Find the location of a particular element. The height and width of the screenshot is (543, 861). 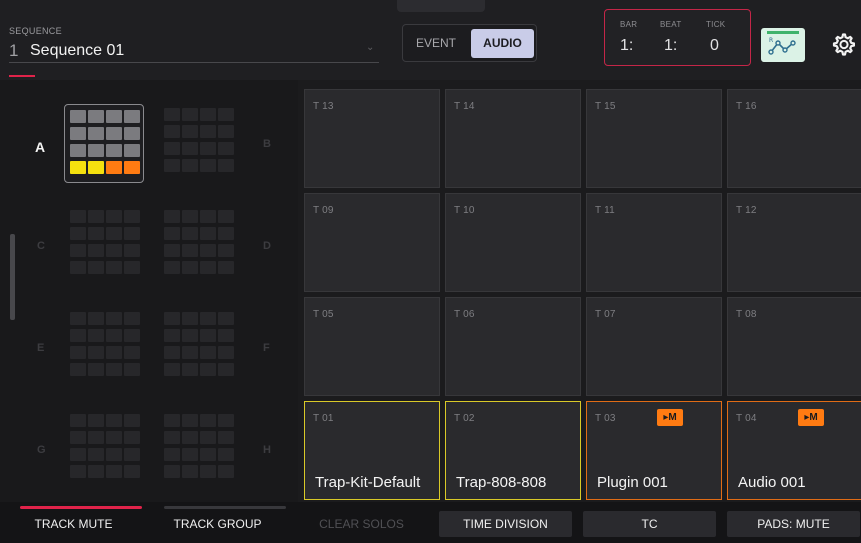

track-pad: T 15 is located at coordinates (654, 138).